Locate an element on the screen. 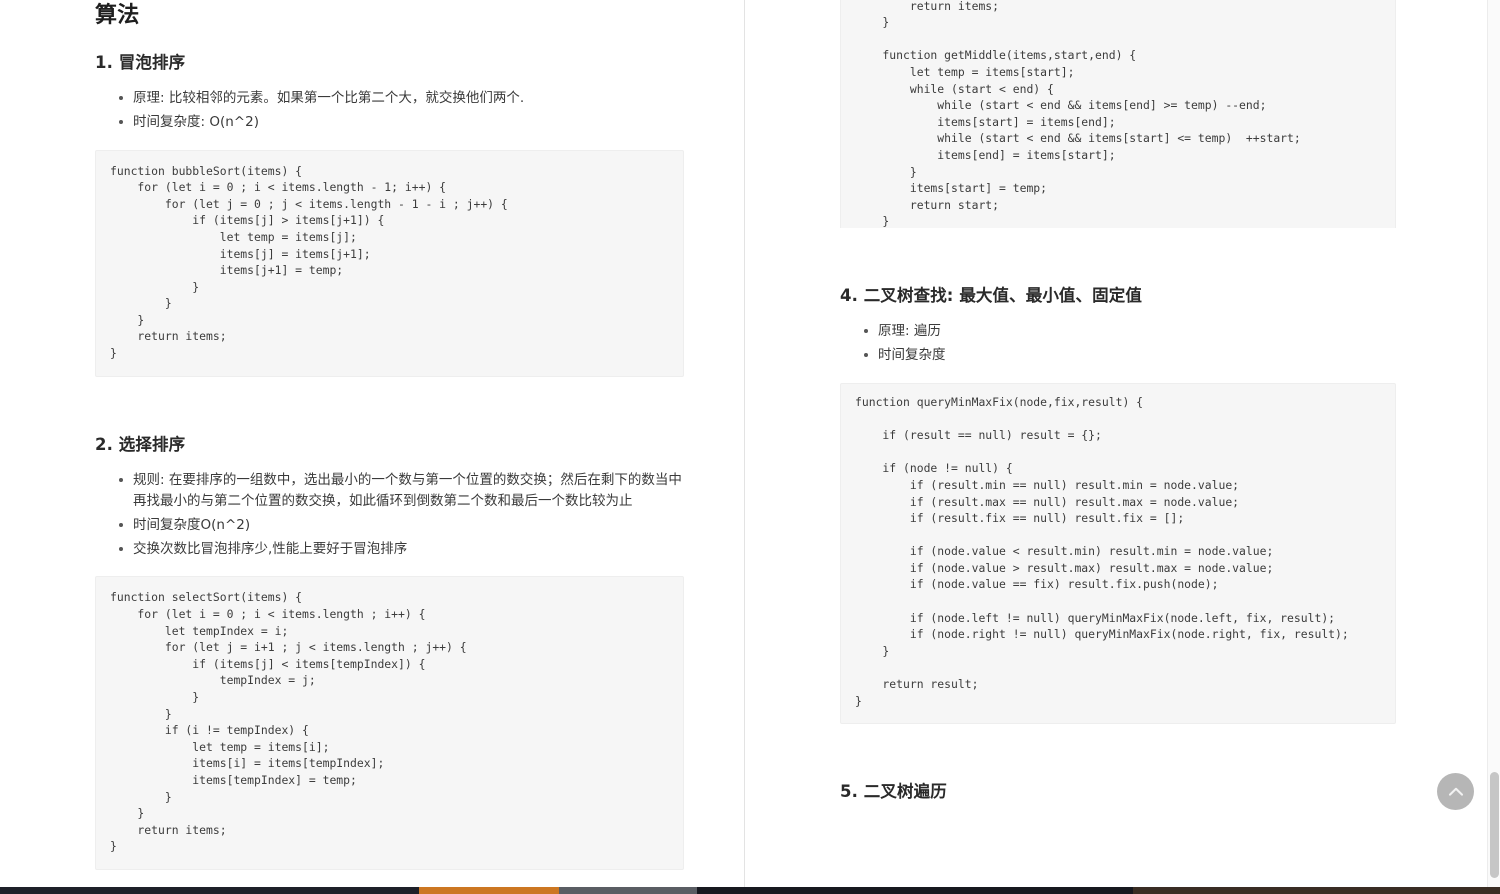 The width and height of the screenshot is (1500, 894). section-heading: 5. 二叉树遍历 is located at coordinates (893, 792).